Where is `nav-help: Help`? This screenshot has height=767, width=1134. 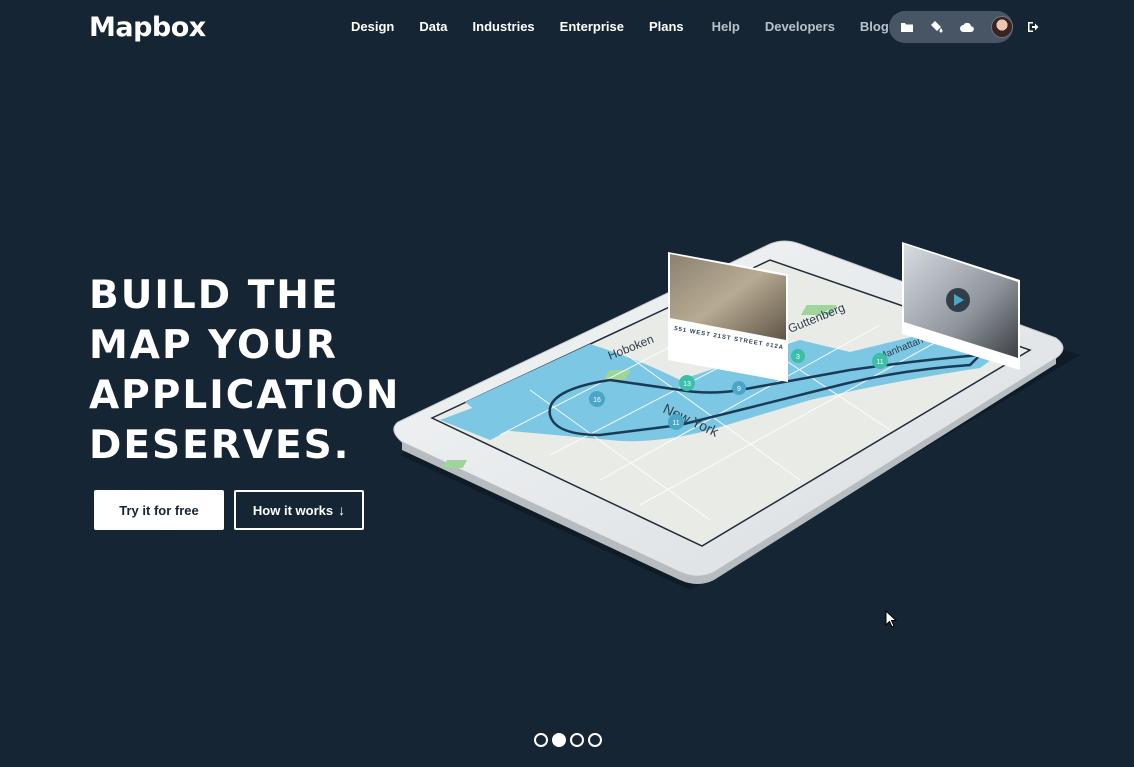
nav-help: Help is located at coordinates (726, 26).